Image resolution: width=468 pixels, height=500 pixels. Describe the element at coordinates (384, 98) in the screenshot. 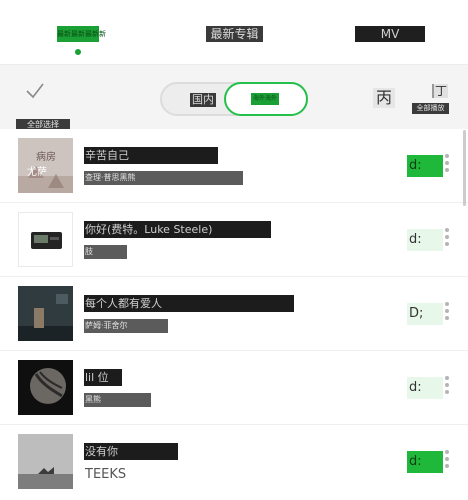

I see `multi-select-icon: 丙` at that location.